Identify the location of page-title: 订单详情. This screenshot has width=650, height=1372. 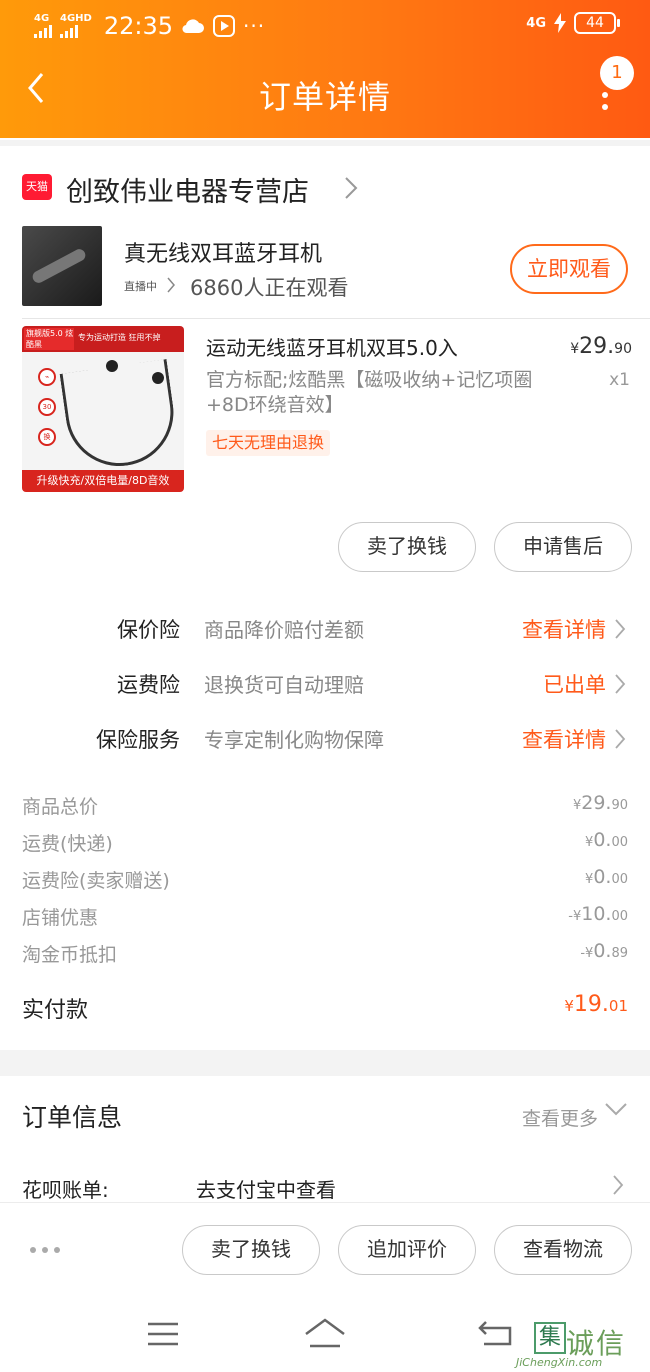
(324, 97).